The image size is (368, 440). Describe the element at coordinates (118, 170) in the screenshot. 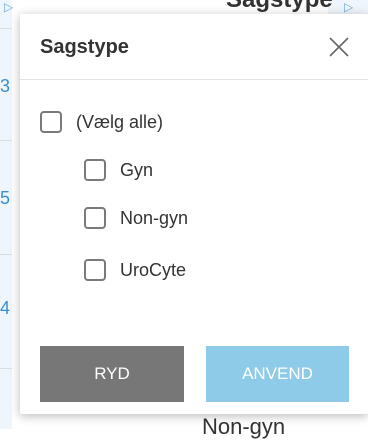

I see `option-gyn: Gyn` at that location.